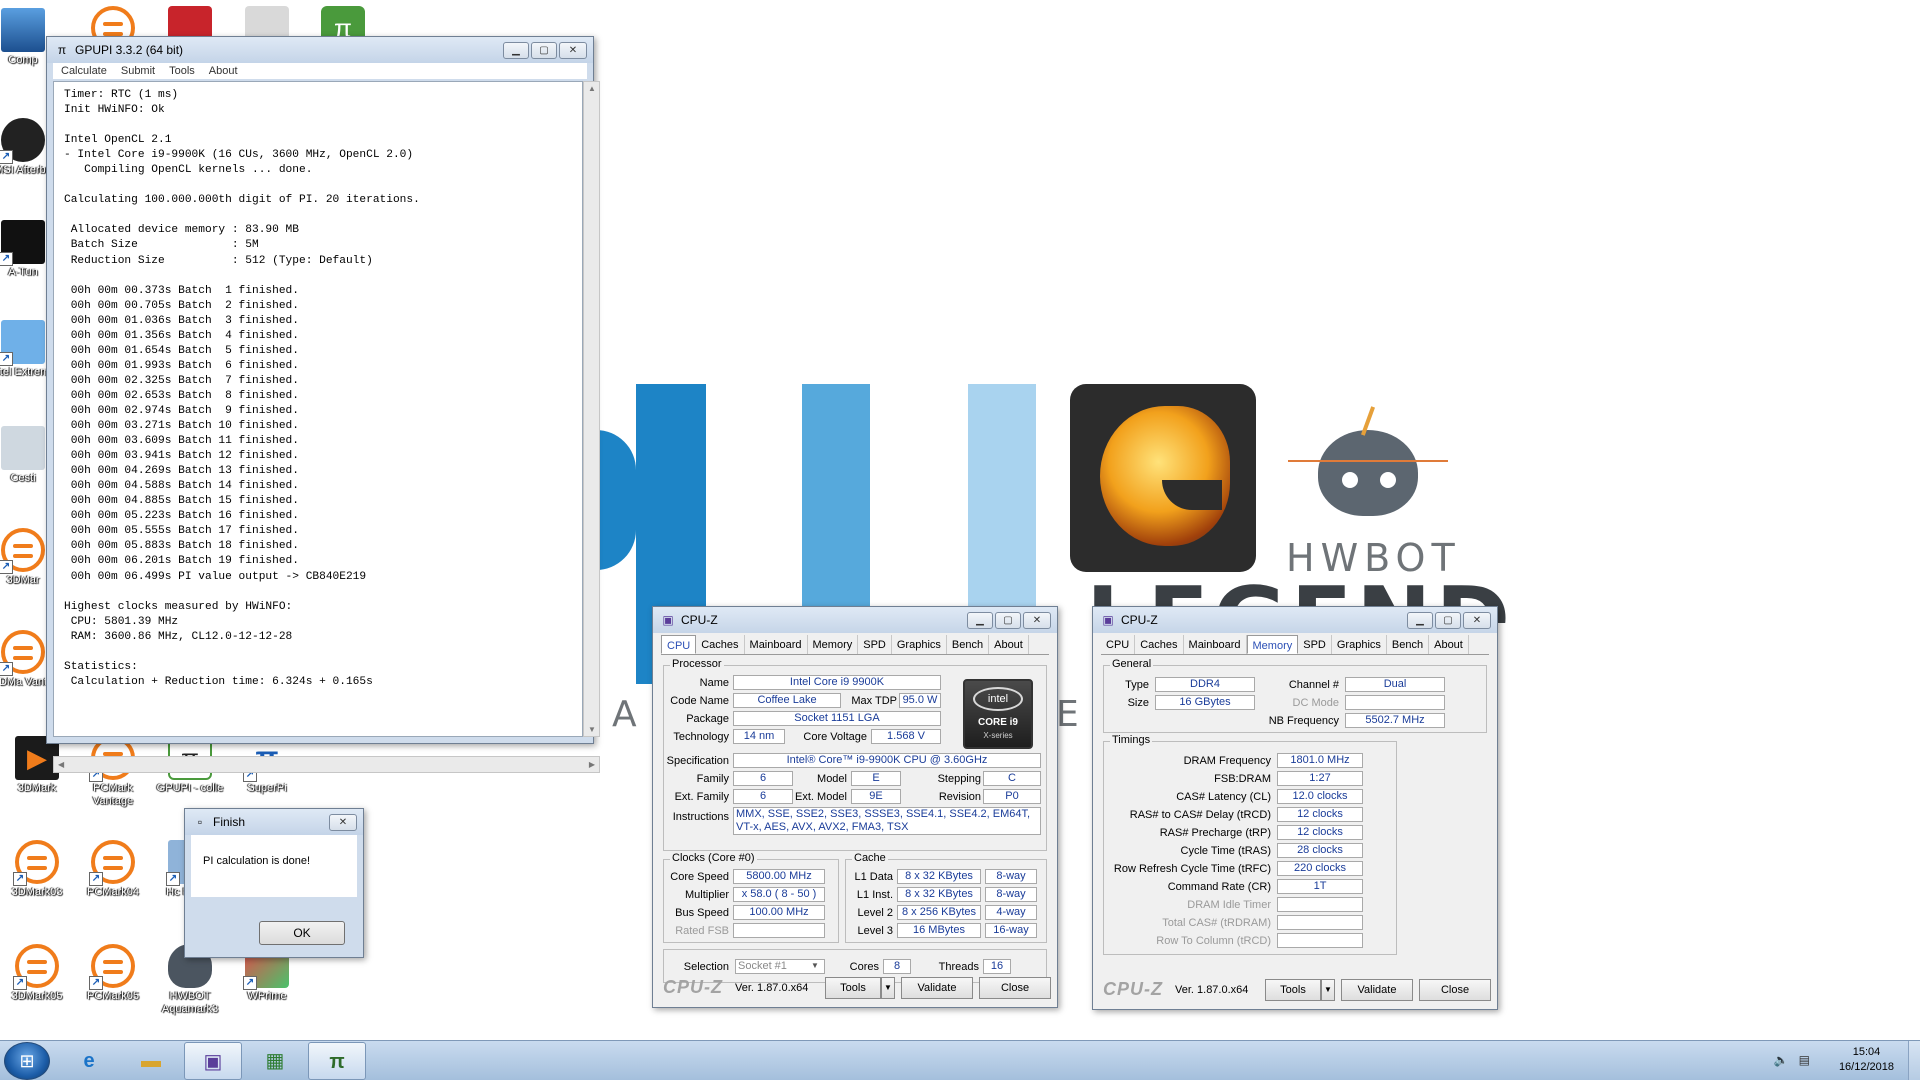  Describe the element at coordinates (27, 1061) in the screenshot. I see `start-button: ⊞` at that location.